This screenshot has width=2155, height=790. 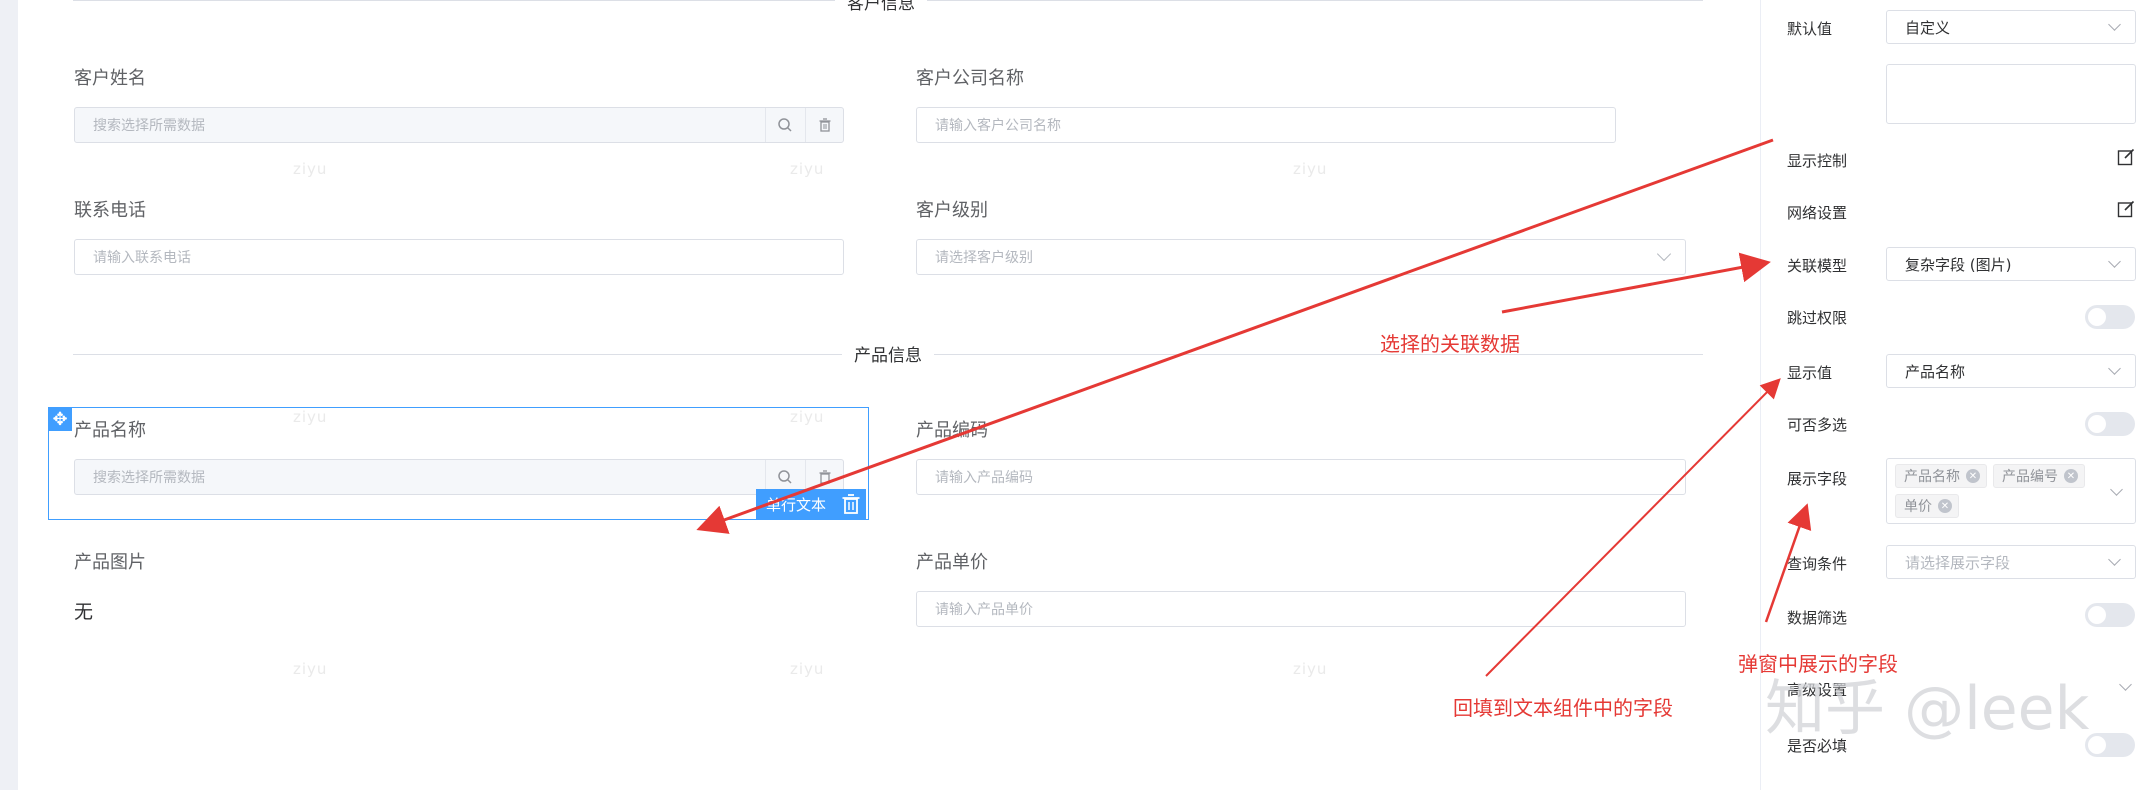 What do you see at coordinates (110, 562) in the screenshot?
I see `field-label-product-image: 产品图片` at bounding box center [110, 562].